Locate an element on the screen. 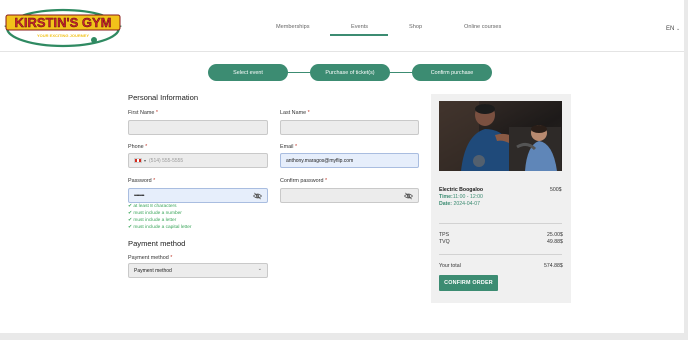  personal-info-title: Personal Information is located at coordinates (163, 97).